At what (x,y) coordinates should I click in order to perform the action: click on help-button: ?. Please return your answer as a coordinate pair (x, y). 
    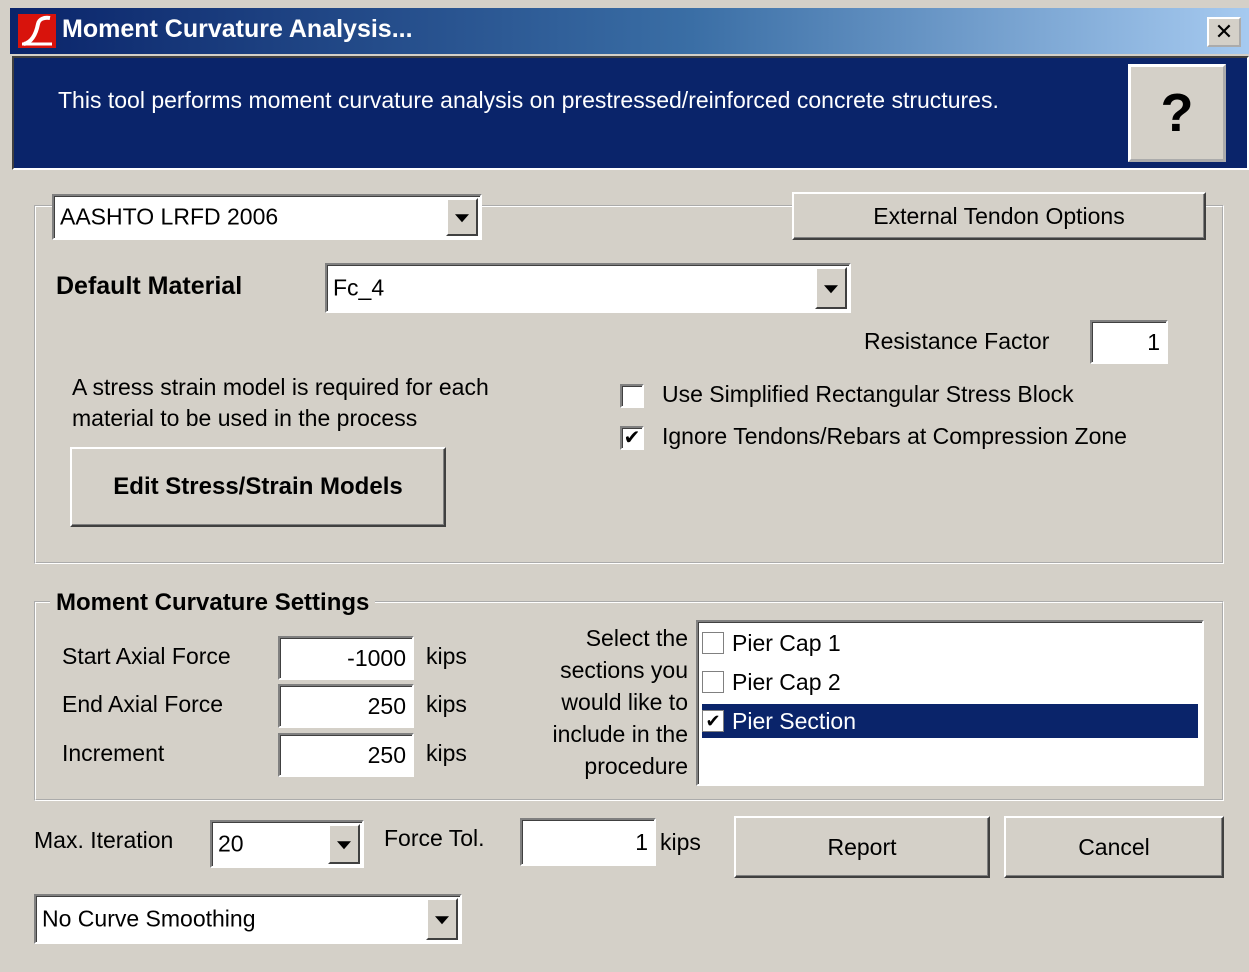
    Looking at the image, I should click on (1177, 113).